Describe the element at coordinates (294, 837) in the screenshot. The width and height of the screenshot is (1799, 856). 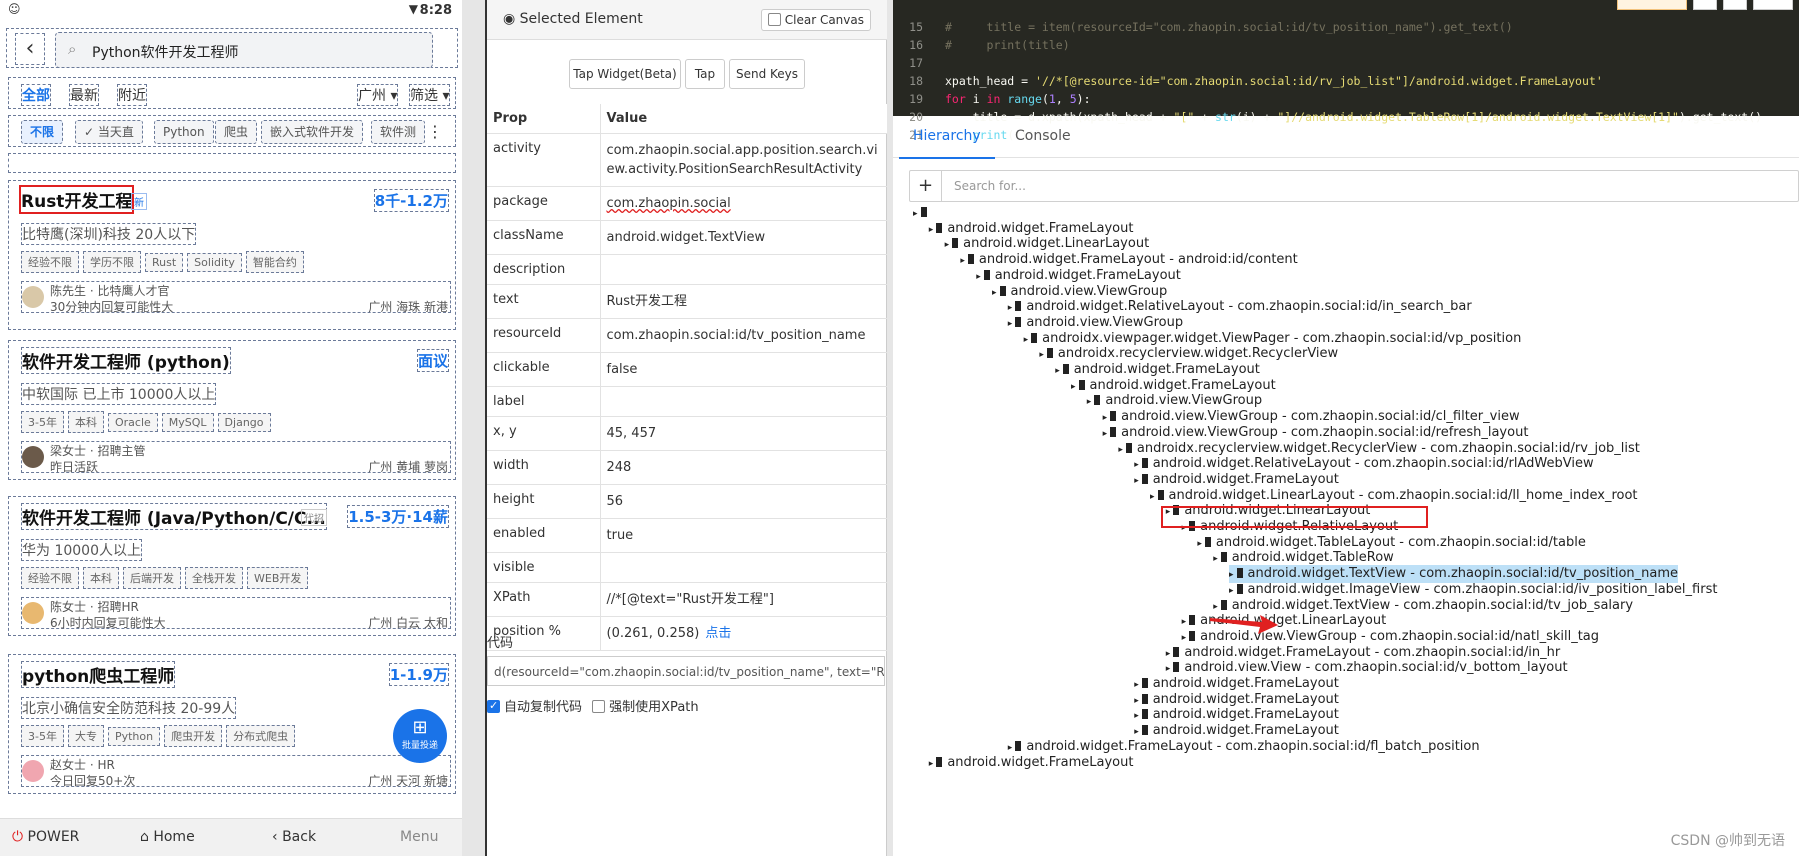
I see `back-button: ‹ Back` at that location.